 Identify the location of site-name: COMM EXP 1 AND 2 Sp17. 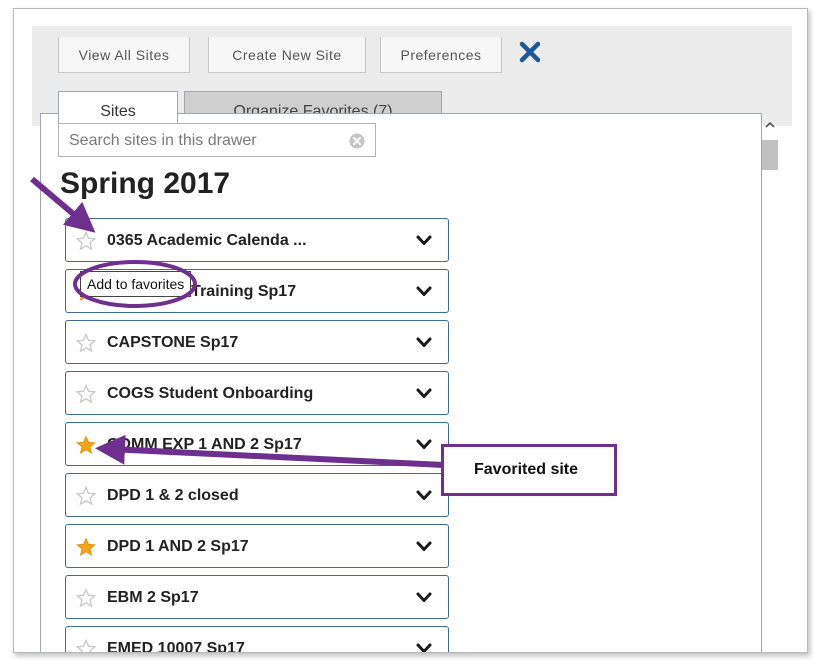
(204, 444).